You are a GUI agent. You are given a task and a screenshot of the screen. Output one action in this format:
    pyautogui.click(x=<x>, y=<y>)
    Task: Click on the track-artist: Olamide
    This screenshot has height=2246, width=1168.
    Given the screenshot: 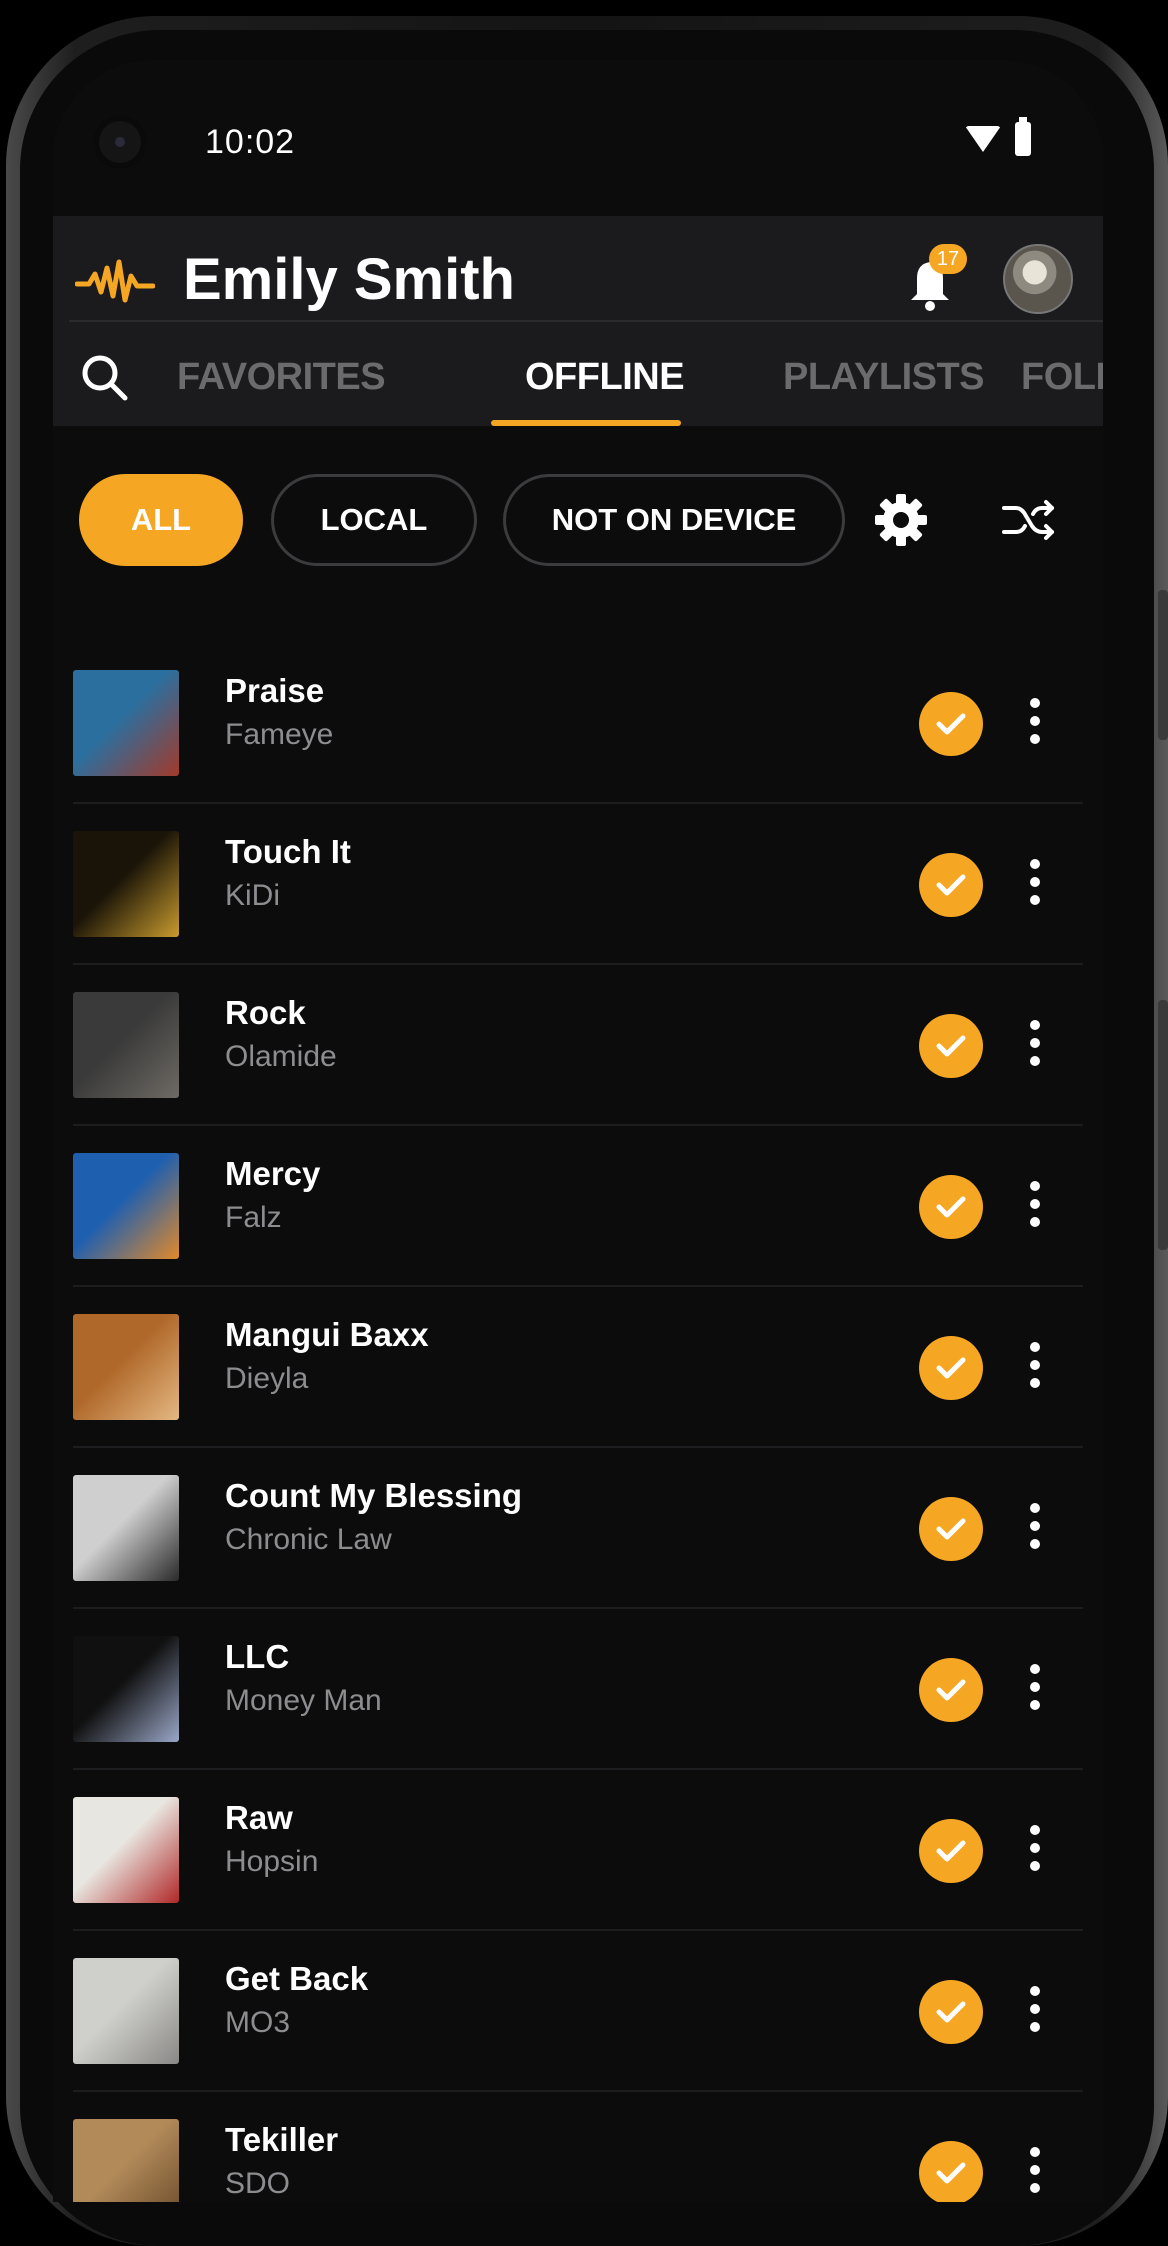 What is the action you would take?
    pyautogui.click(x=281, y=1056)
    